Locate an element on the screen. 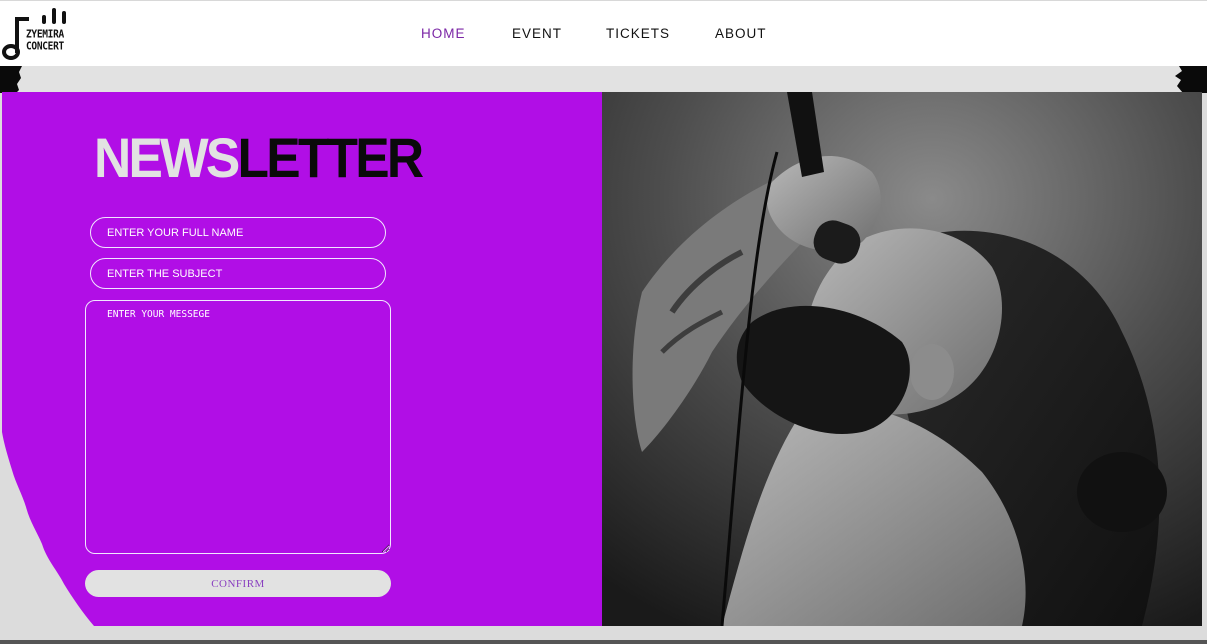 The image size is (1207, 644). nav-tickets: TICKETS is located at coordinates (638, 33).